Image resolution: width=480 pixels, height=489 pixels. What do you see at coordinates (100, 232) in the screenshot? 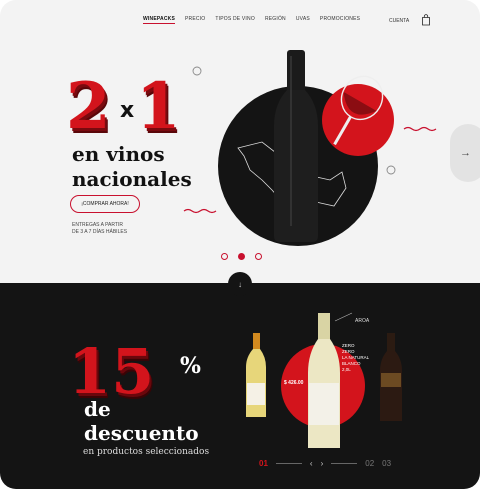
I see `delivery-note-line2: DE 3 A 7 DÍAS HÁBILES` at bounding box center [100, 232].